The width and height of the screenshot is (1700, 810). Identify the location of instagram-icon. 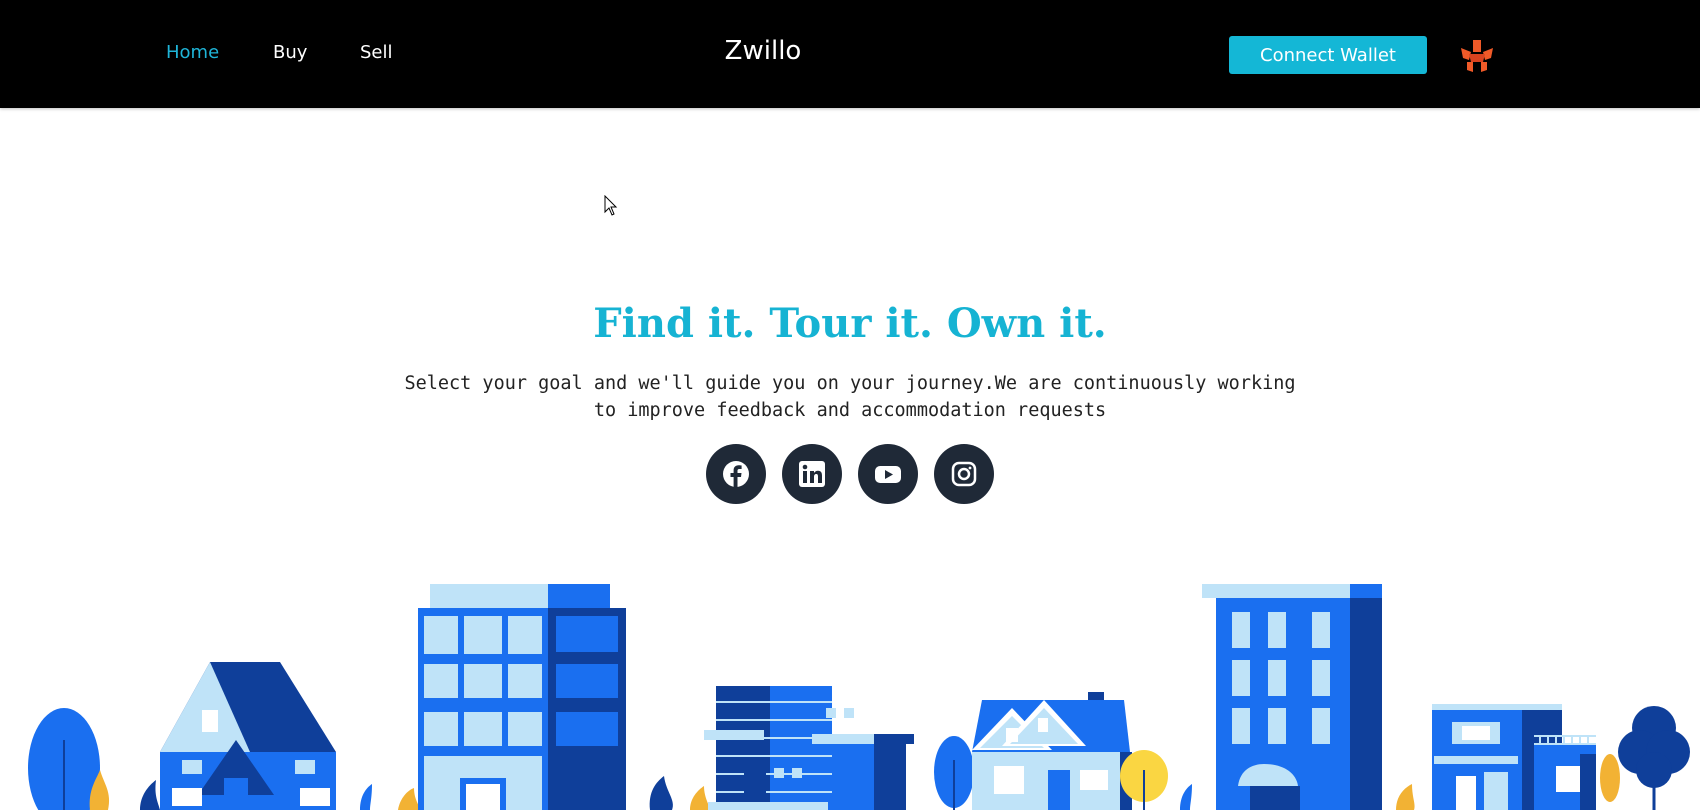
(964, 474).